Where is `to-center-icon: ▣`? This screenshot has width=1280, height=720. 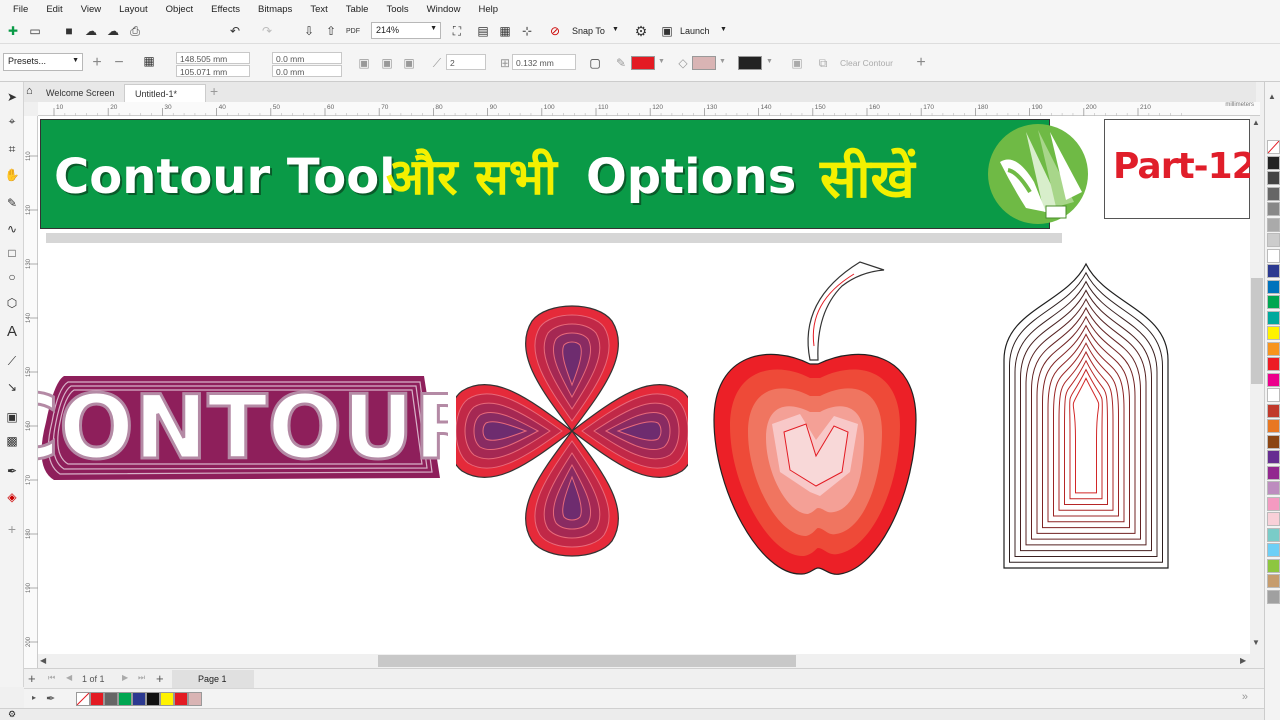
to-center-icon: ▣ is located at coordinates (364, 63).